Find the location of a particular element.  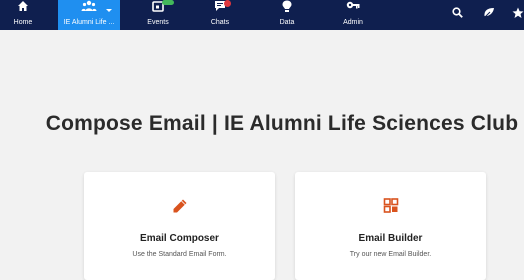

nav-item-home: Home is located at coordinates (23, 15).